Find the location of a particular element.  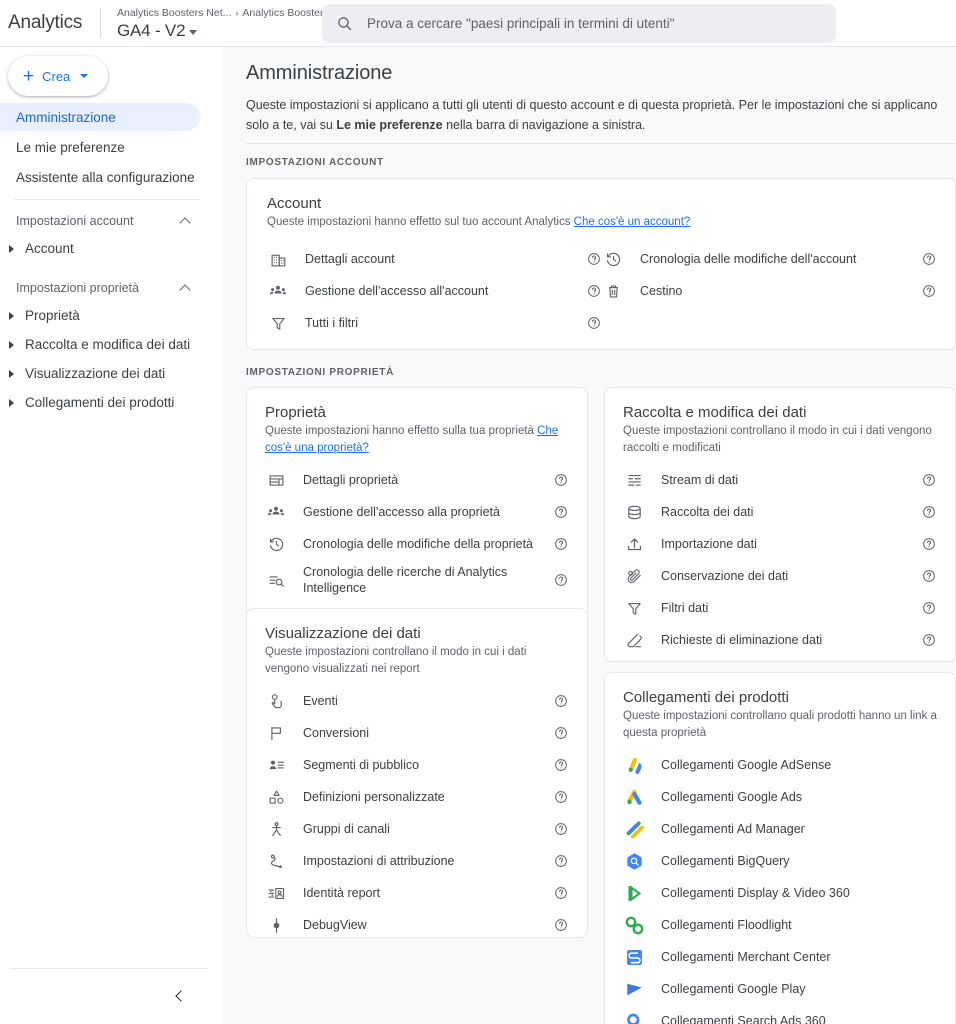

row-filtri-dati: Filtri dati is located at coordinates (780, 608).